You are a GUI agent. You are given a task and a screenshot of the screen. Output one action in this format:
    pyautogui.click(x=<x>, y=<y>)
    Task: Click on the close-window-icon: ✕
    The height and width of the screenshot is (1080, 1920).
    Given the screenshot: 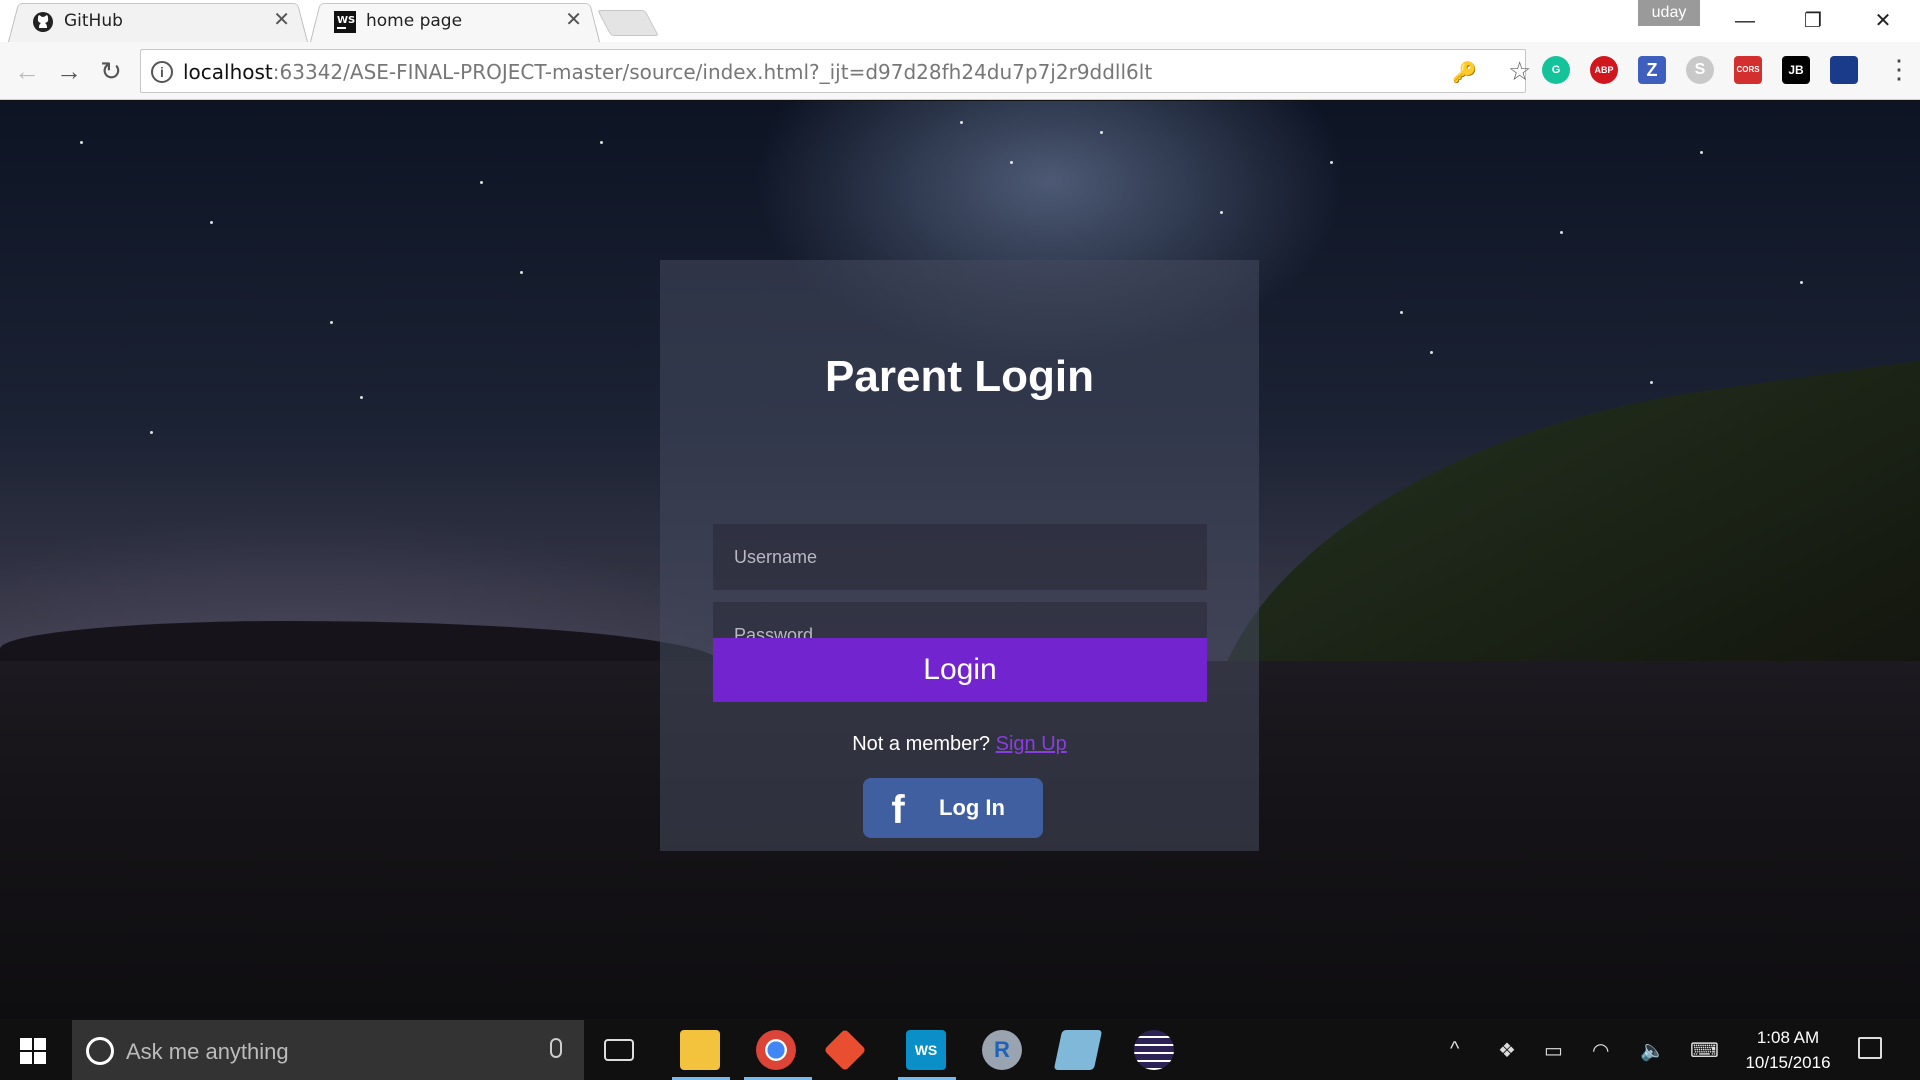 What is the action you would take?
    pyautogui.click(x=1883, y=21)
    